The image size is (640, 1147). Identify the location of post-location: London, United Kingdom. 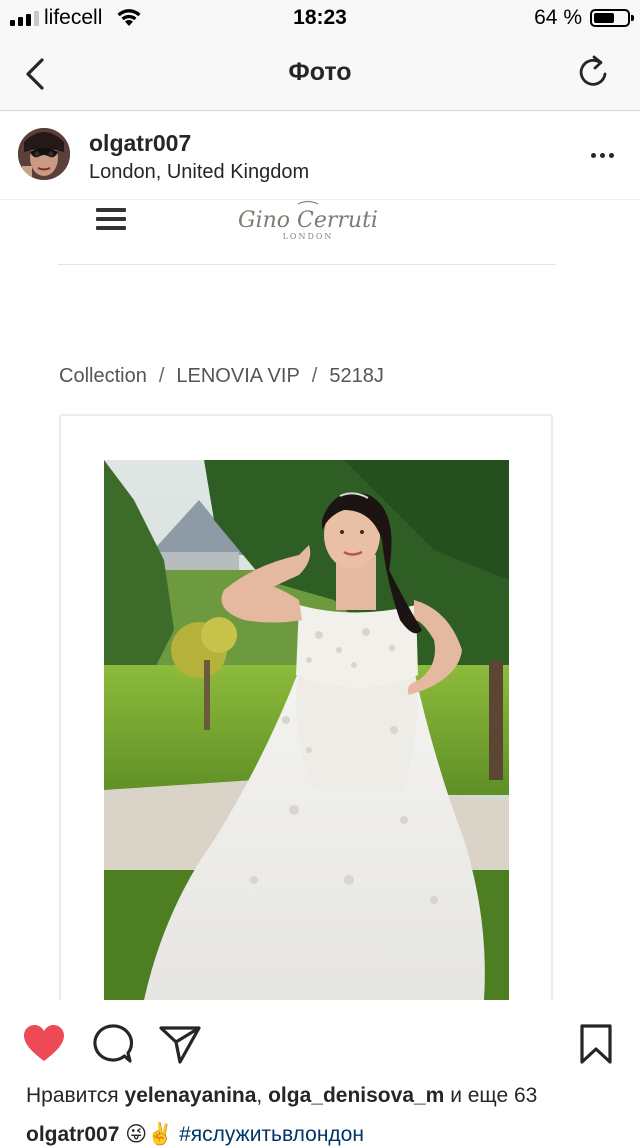
(199, 172).